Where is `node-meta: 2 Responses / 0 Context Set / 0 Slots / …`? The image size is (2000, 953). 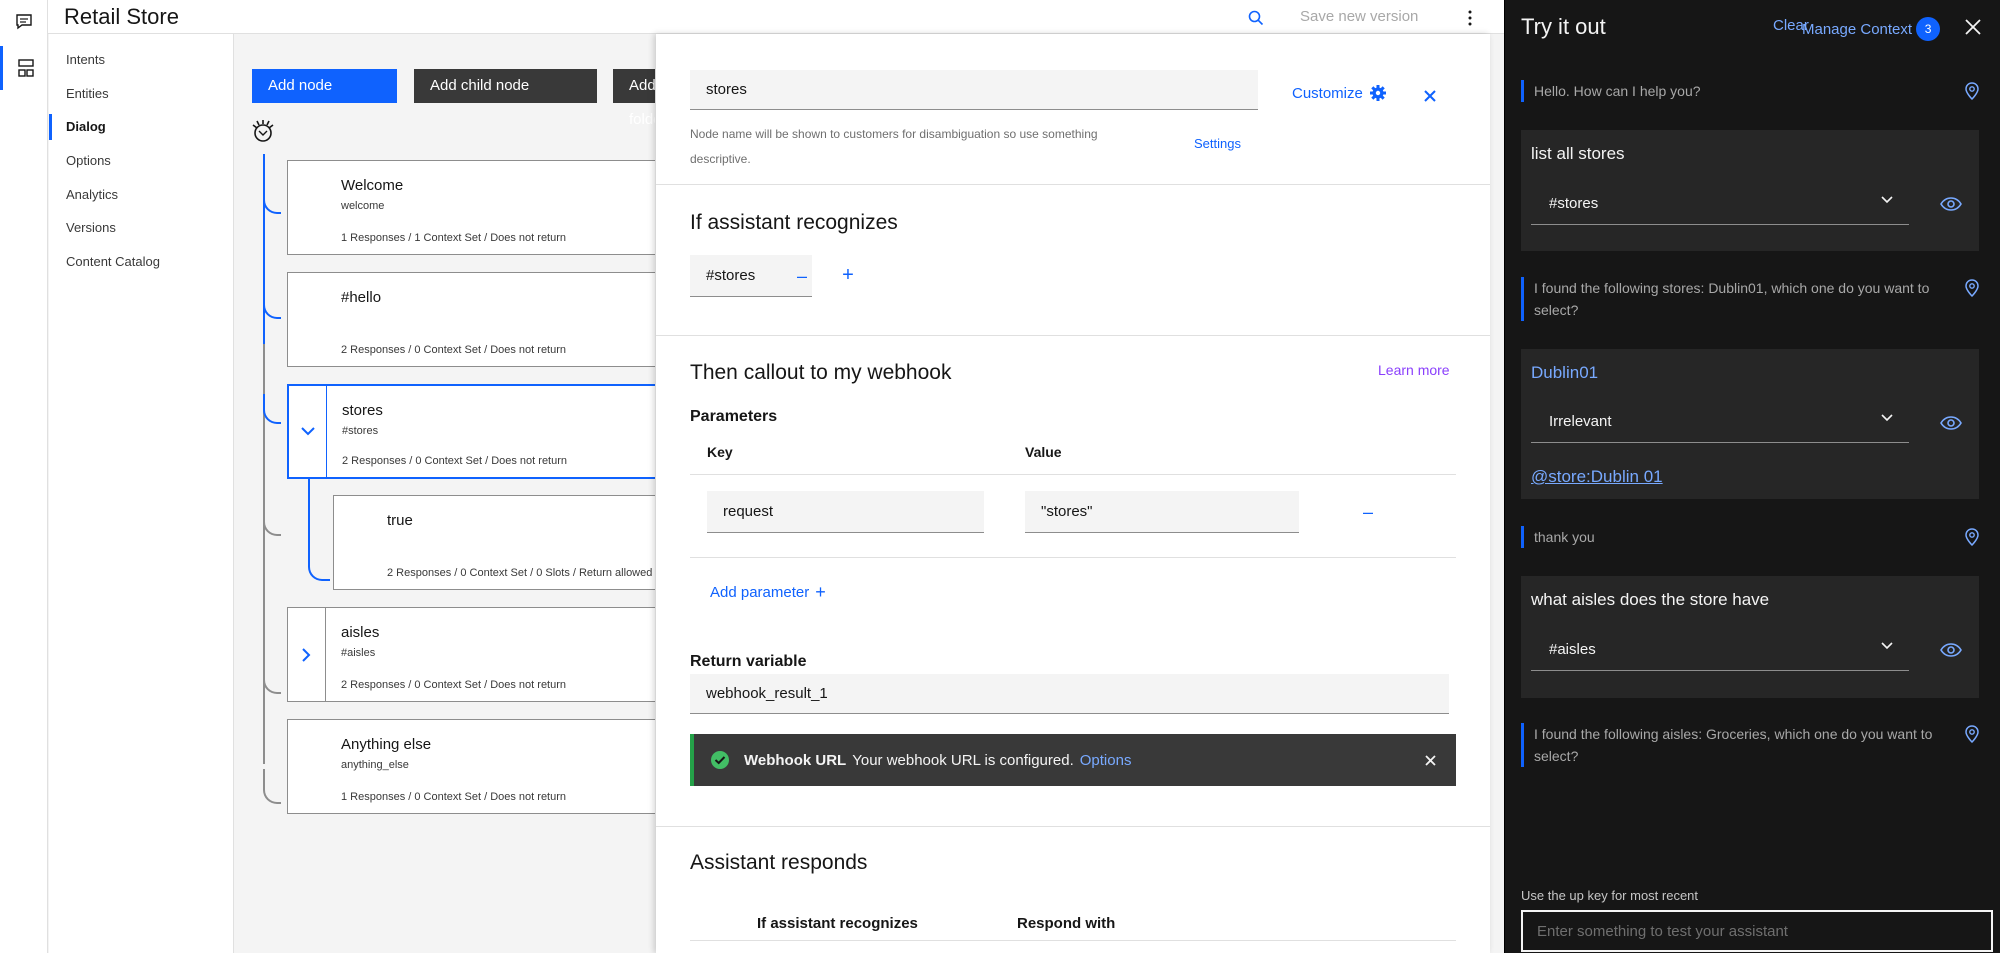
node-meta: 2 Responses / 0 Context Set / 0 Slots / … is located at coordinates (520, 573).